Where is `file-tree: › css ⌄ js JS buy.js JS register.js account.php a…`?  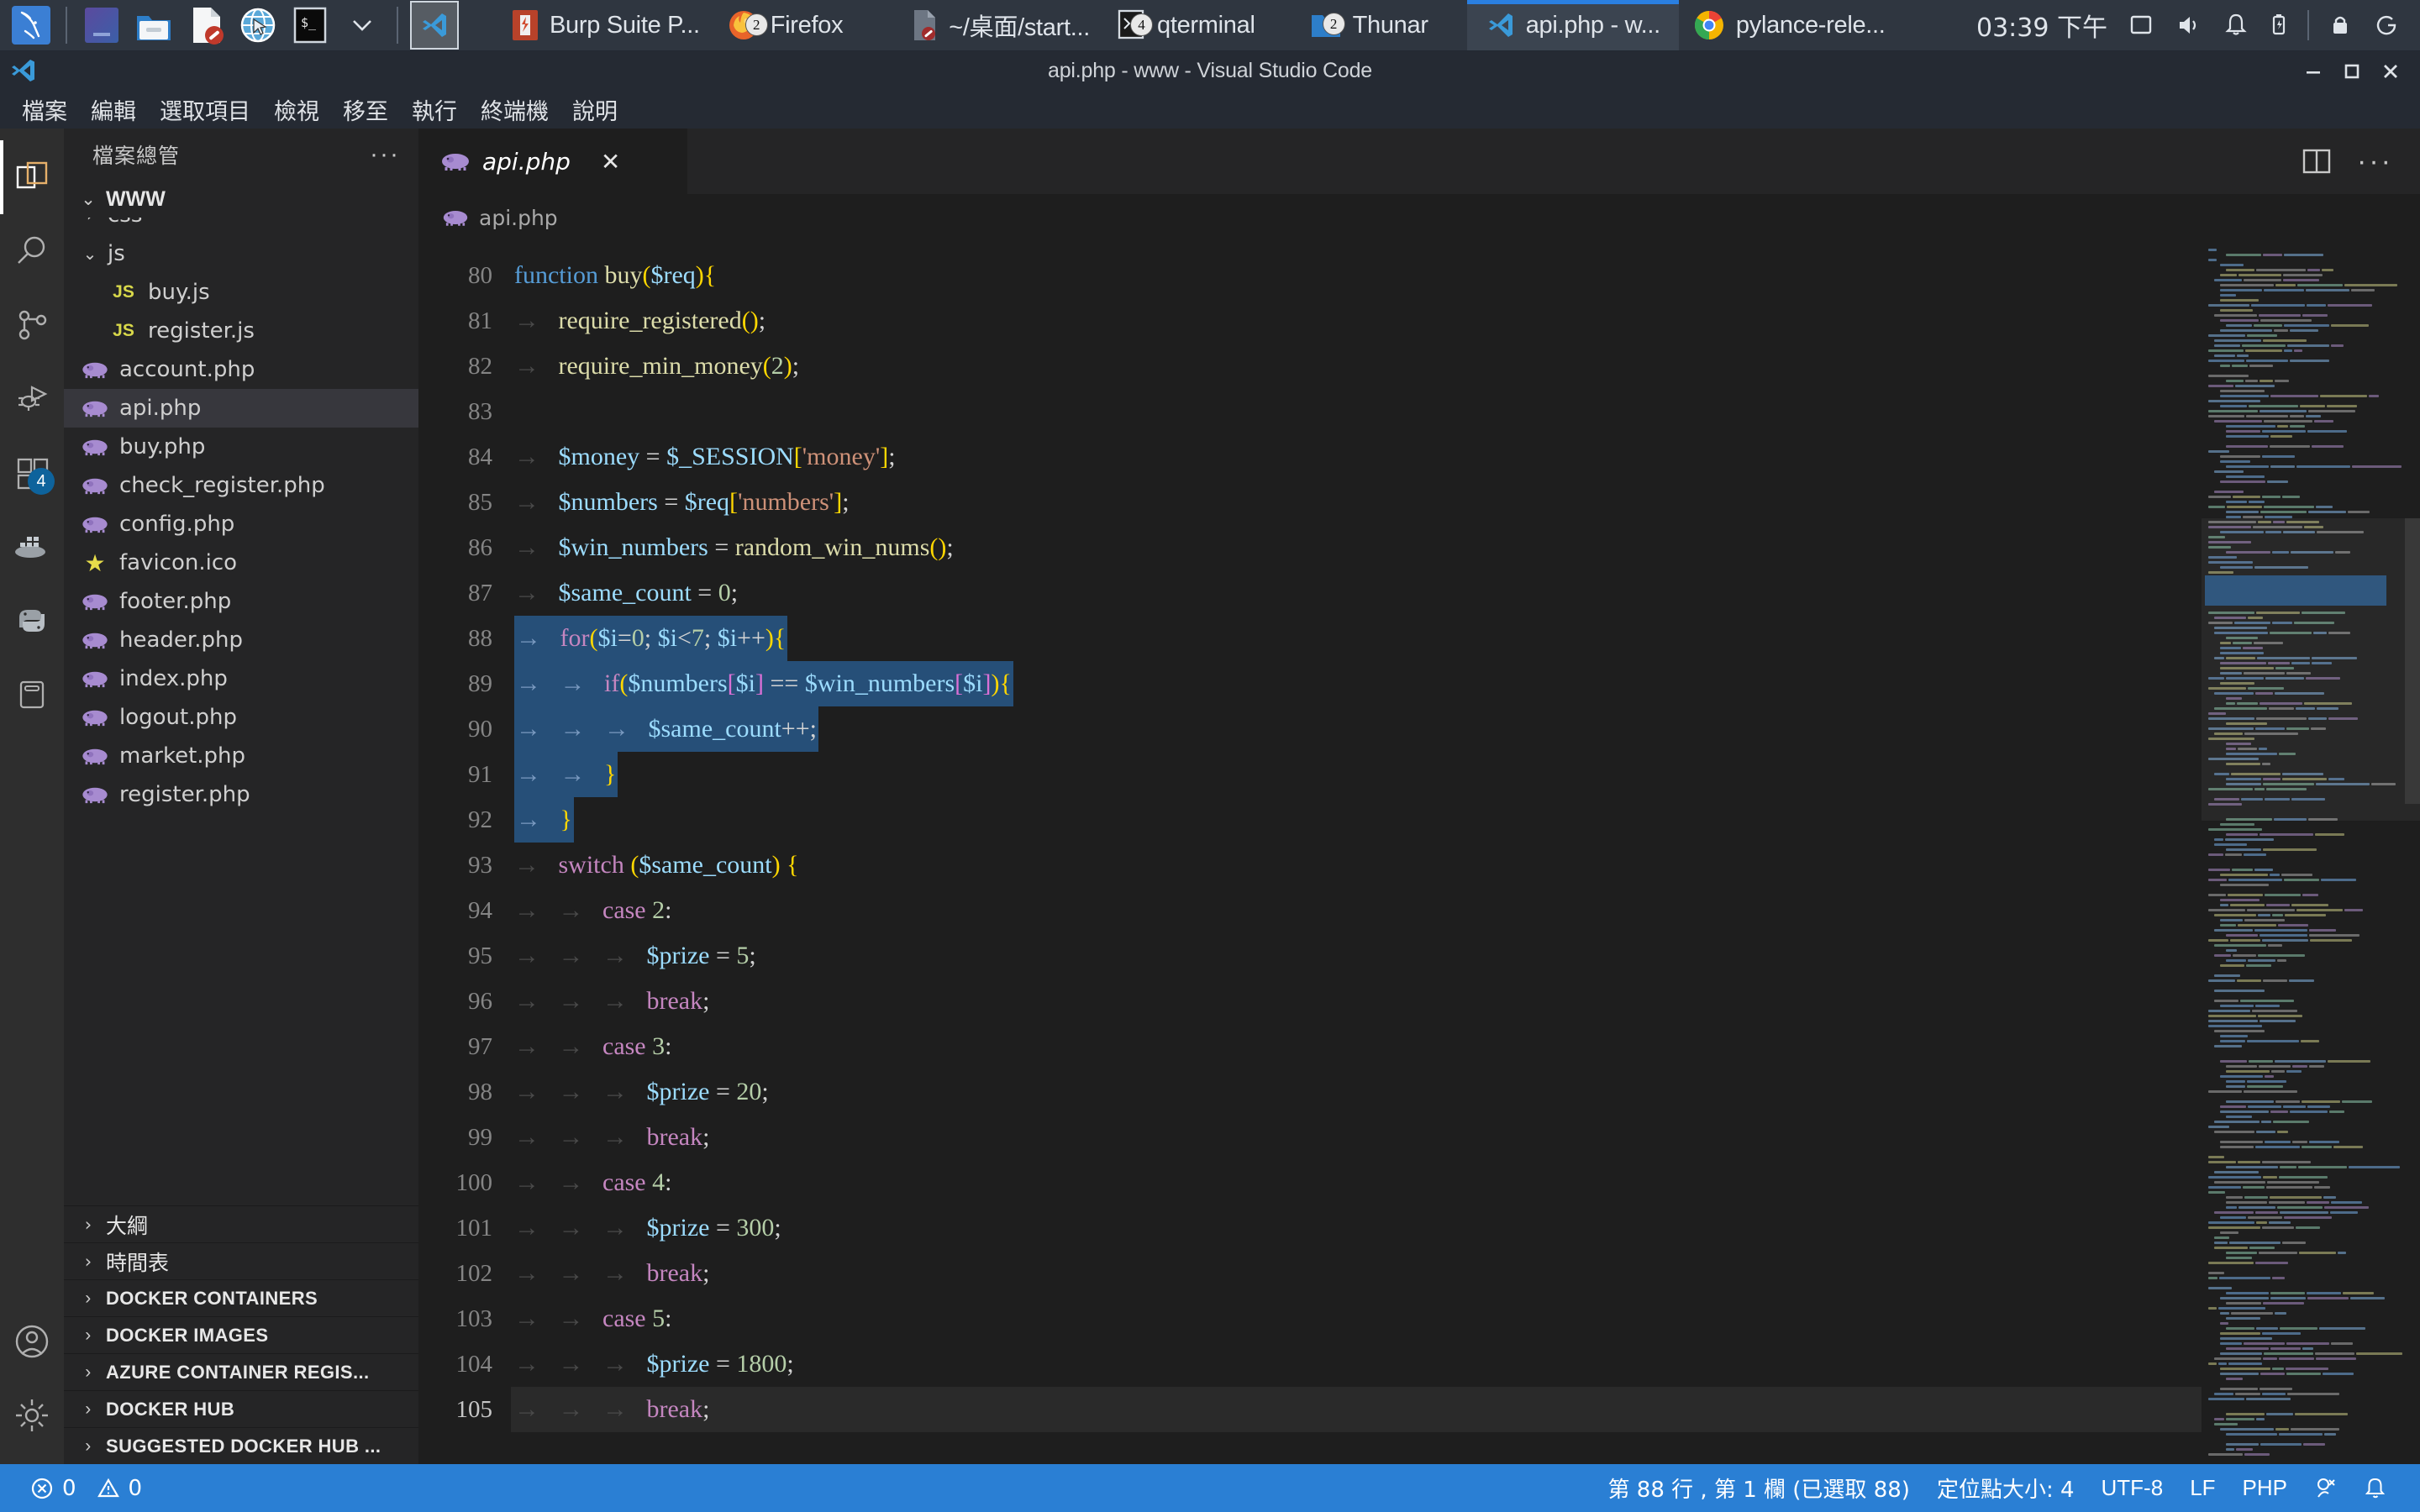
file-tree: › css ⌄ js JS buy.js JS register.js account.php a… is located at coordinates (241, 711).